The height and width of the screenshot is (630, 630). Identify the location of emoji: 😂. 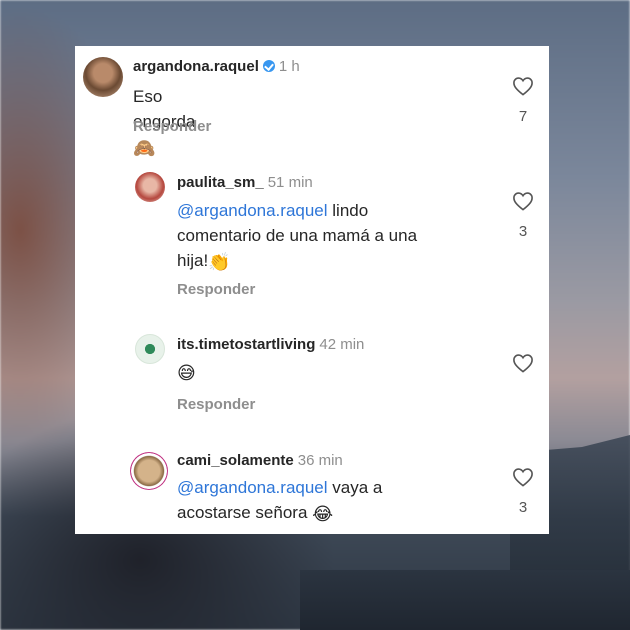
(323, 514).